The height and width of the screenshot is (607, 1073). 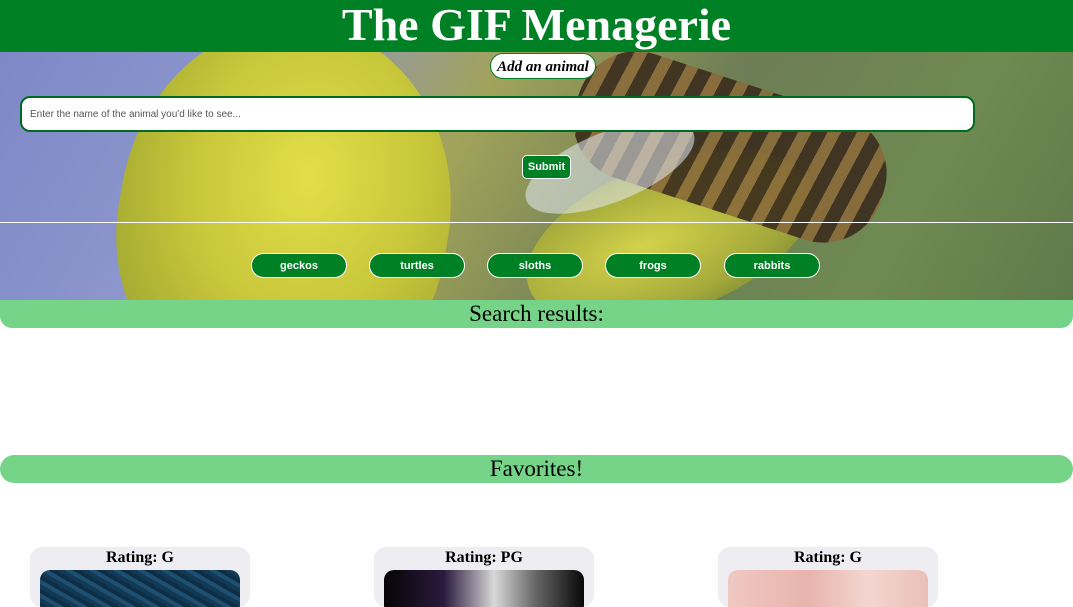 What do you see at coordinates (772, 265) in the screenshot?
I see `animal-button-rabbits: rabbits` at bounding box center [772, 265].